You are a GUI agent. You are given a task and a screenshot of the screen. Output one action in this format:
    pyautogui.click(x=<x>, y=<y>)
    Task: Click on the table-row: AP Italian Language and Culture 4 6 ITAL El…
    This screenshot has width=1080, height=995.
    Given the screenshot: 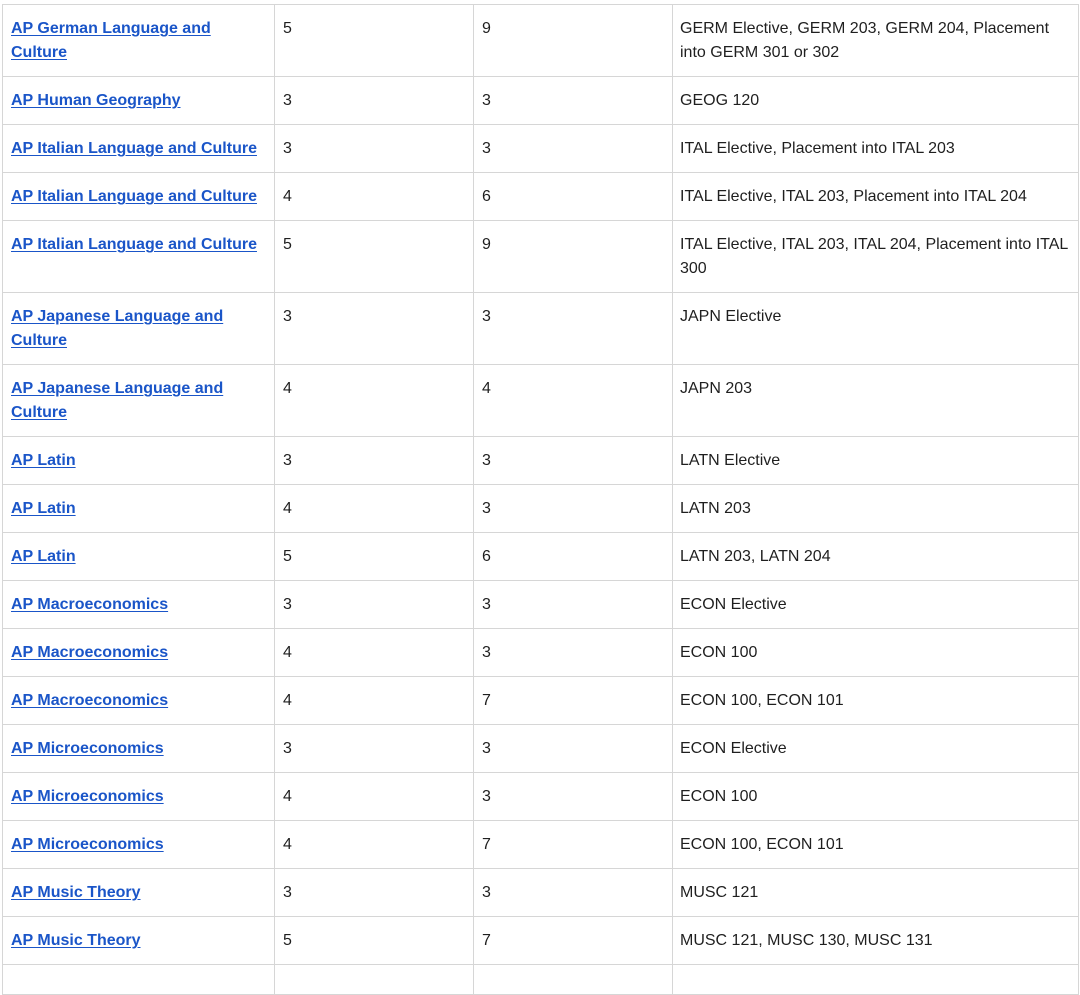 What is the action you would take?
    pyautogui.click(x=540, y=196)
    